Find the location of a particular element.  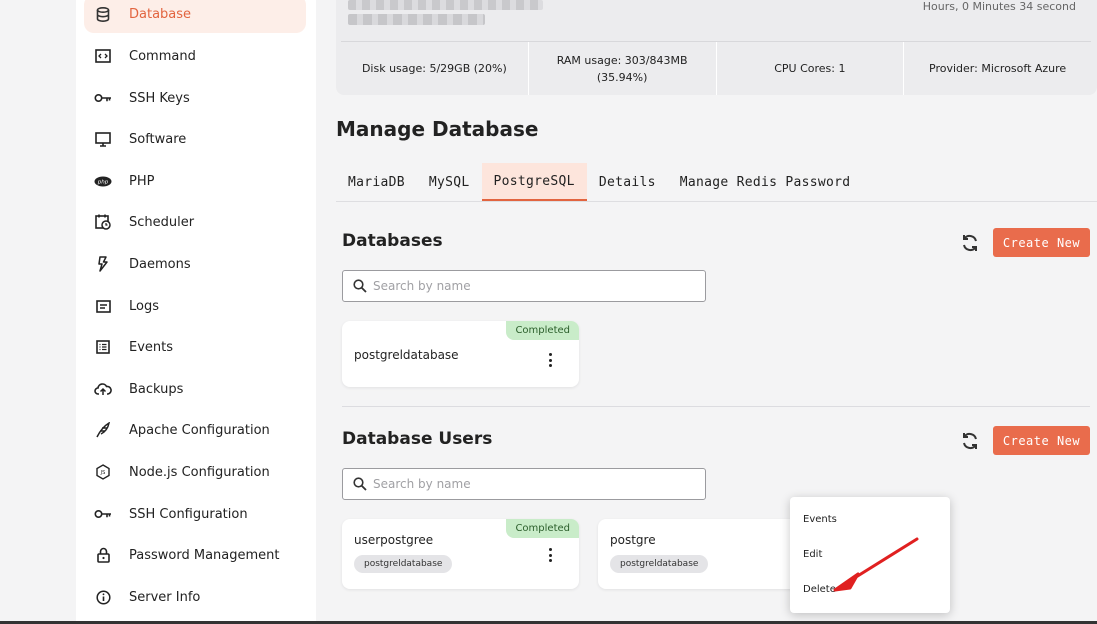

sidebar-item-label: Scheduler is located at coordinates (162, 222).